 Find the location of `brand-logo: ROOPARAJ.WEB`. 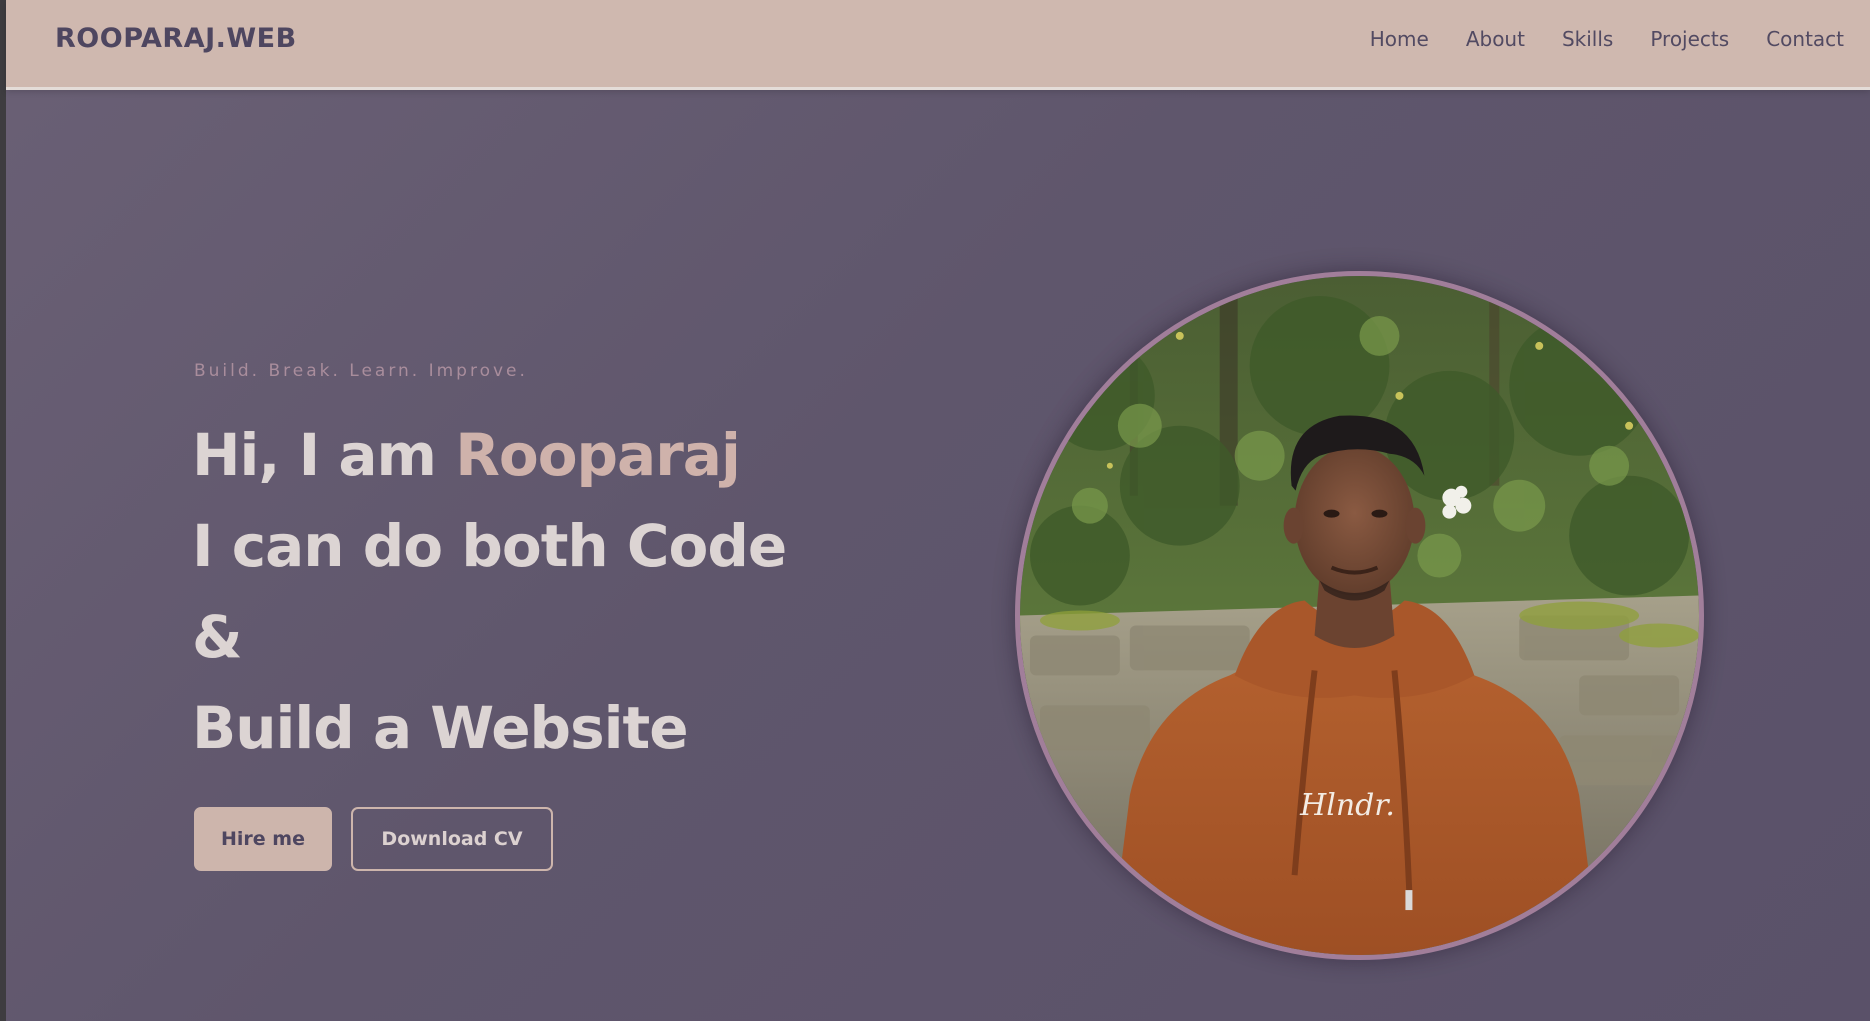

brand-logo: ROOPARAJ.WEB is located at coordinates (176, 38).